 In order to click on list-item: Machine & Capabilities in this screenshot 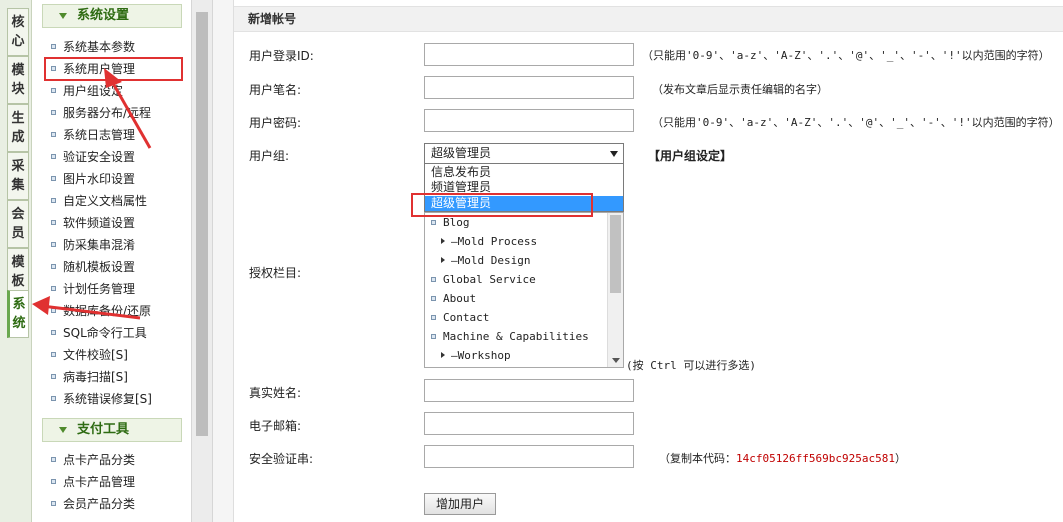, I will do `click(507, 336)`.